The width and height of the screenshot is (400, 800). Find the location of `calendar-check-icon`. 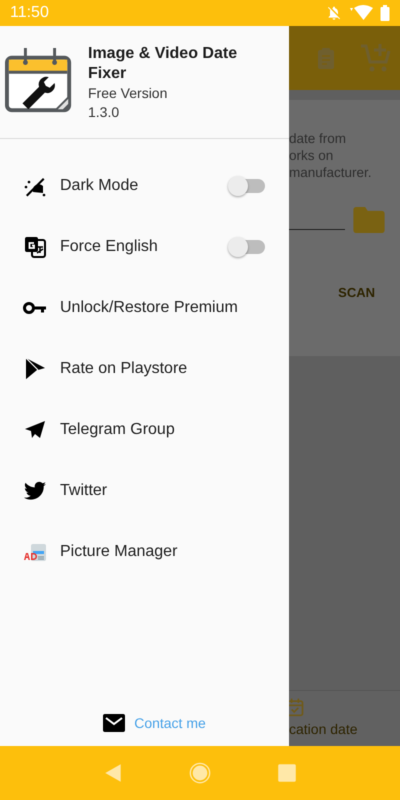

calendar-check-icon is located at coordinates (297, 707).